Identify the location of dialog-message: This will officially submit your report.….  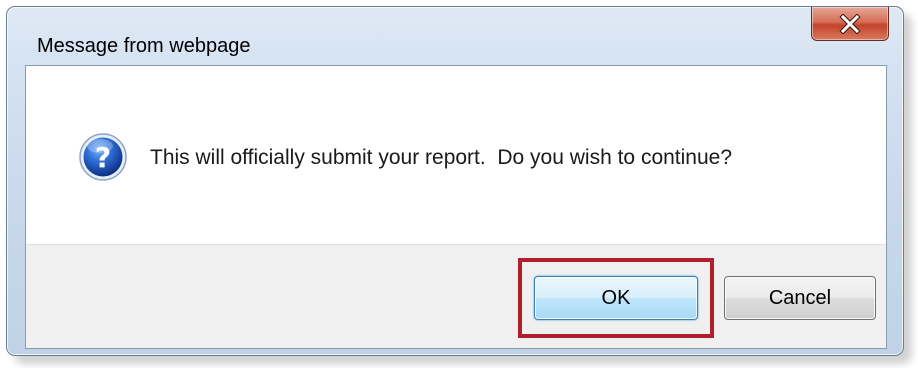
(441, 157).